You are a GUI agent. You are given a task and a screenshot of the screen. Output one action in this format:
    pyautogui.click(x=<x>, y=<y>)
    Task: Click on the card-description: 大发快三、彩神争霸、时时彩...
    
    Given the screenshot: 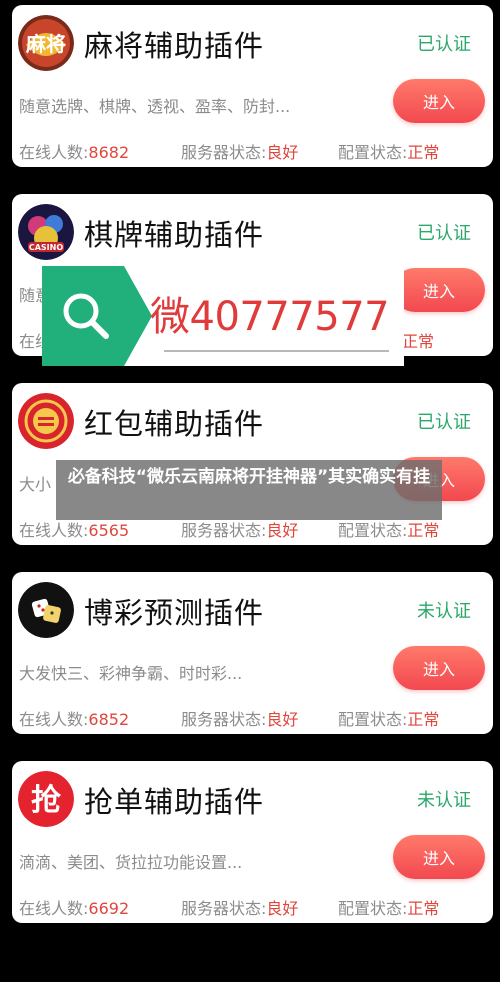 What is the action you would take?
    pyautogui.click(x=131, y=673)
    